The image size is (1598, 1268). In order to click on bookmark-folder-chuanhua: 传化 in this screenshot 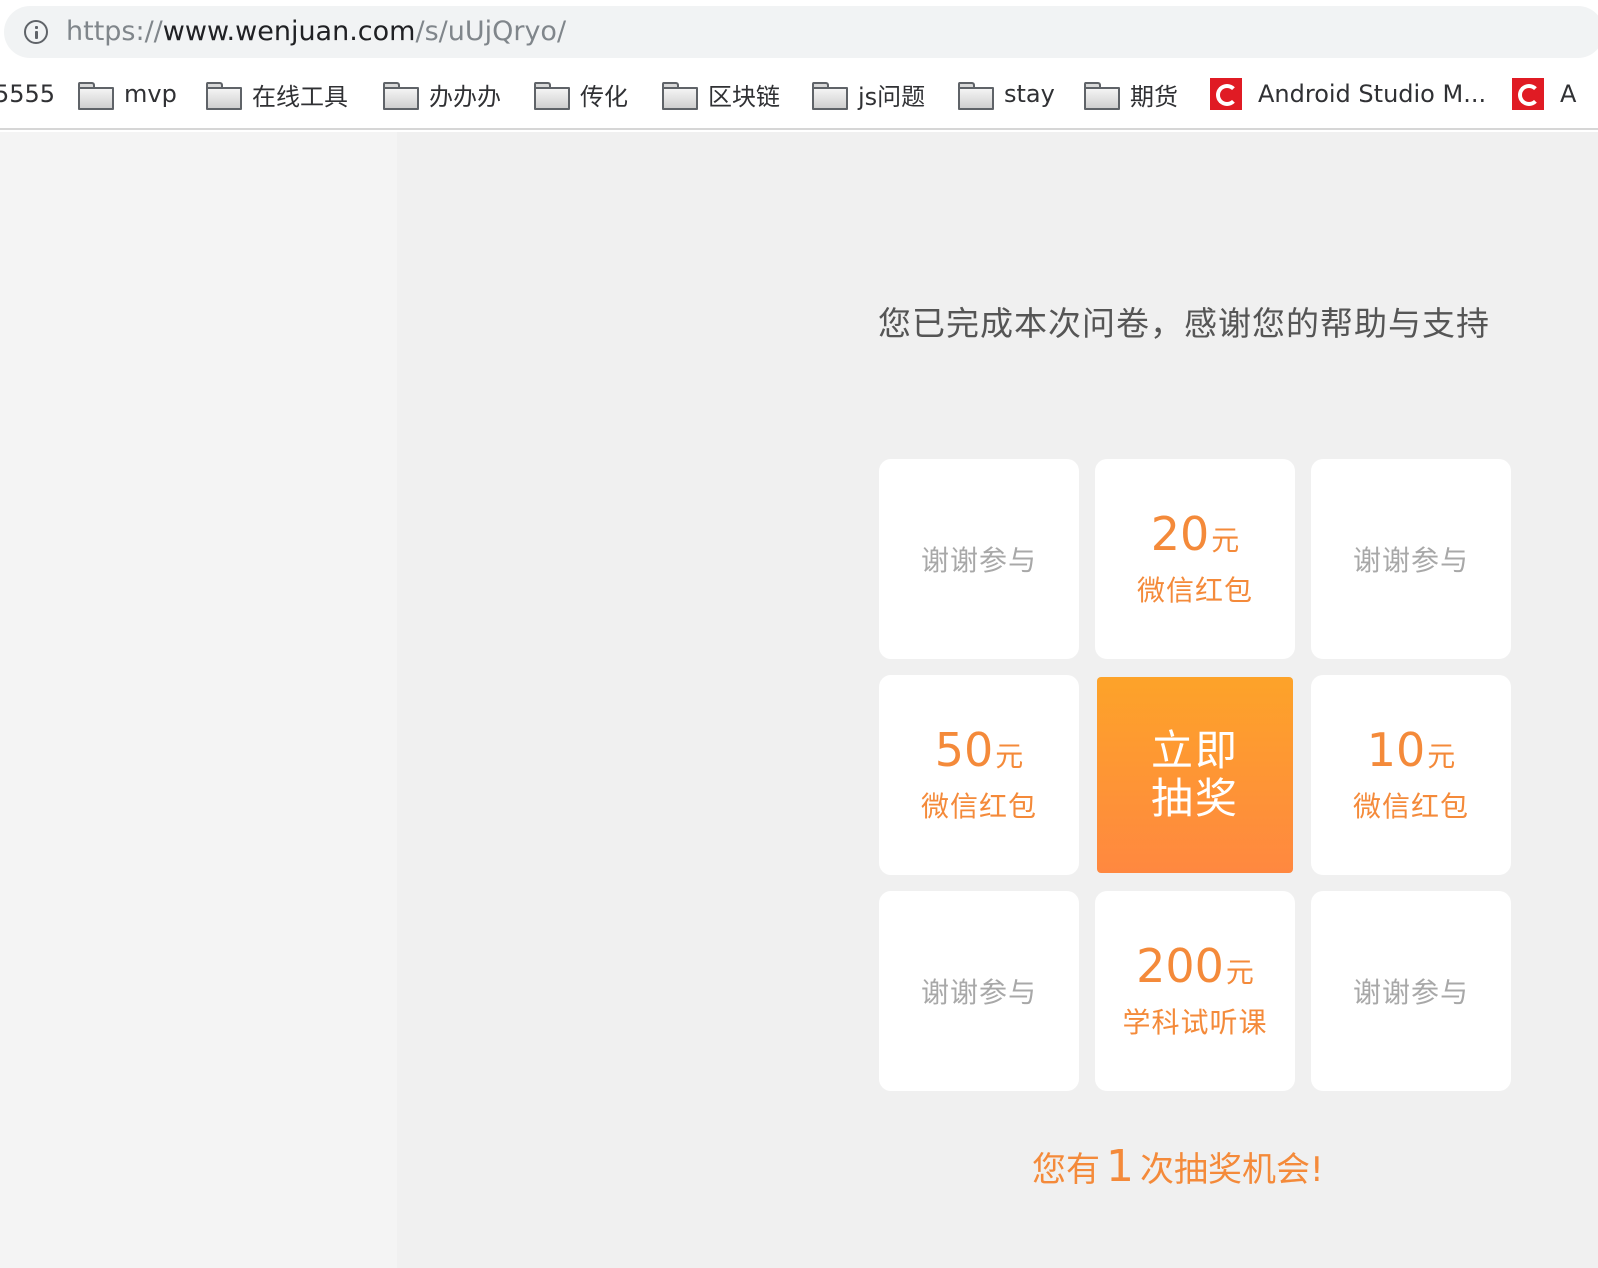, I will do `click(581, 94)`.